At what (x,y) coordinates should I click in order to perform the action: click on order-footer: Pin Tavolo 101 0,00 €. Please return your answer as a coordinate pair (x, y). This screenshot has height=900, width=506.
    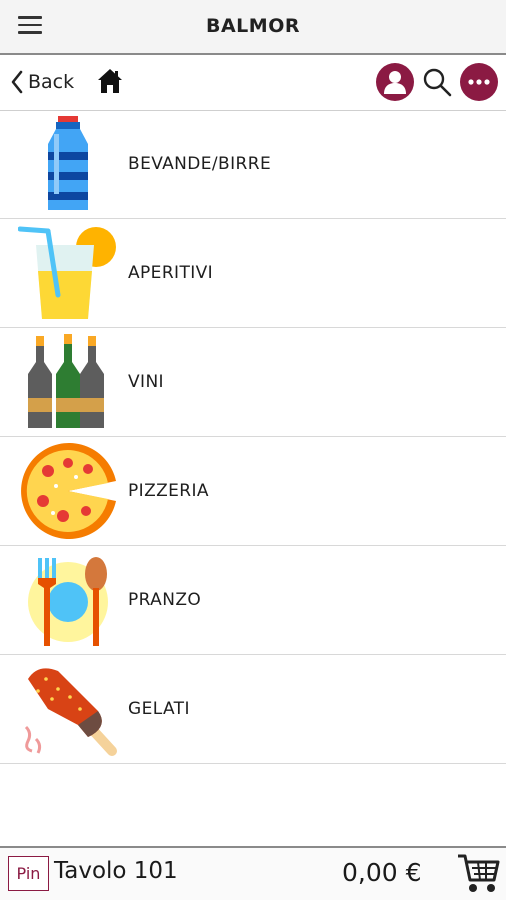
    Looking at the image, I should click on (253, 873).